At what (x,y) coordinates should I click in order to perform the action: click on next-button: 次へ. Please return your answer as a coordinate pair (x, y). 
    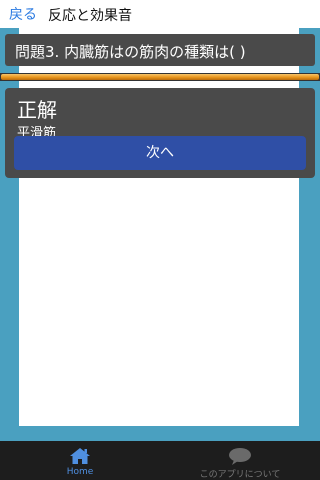
    Looking at the image, I should click on (160, 153).